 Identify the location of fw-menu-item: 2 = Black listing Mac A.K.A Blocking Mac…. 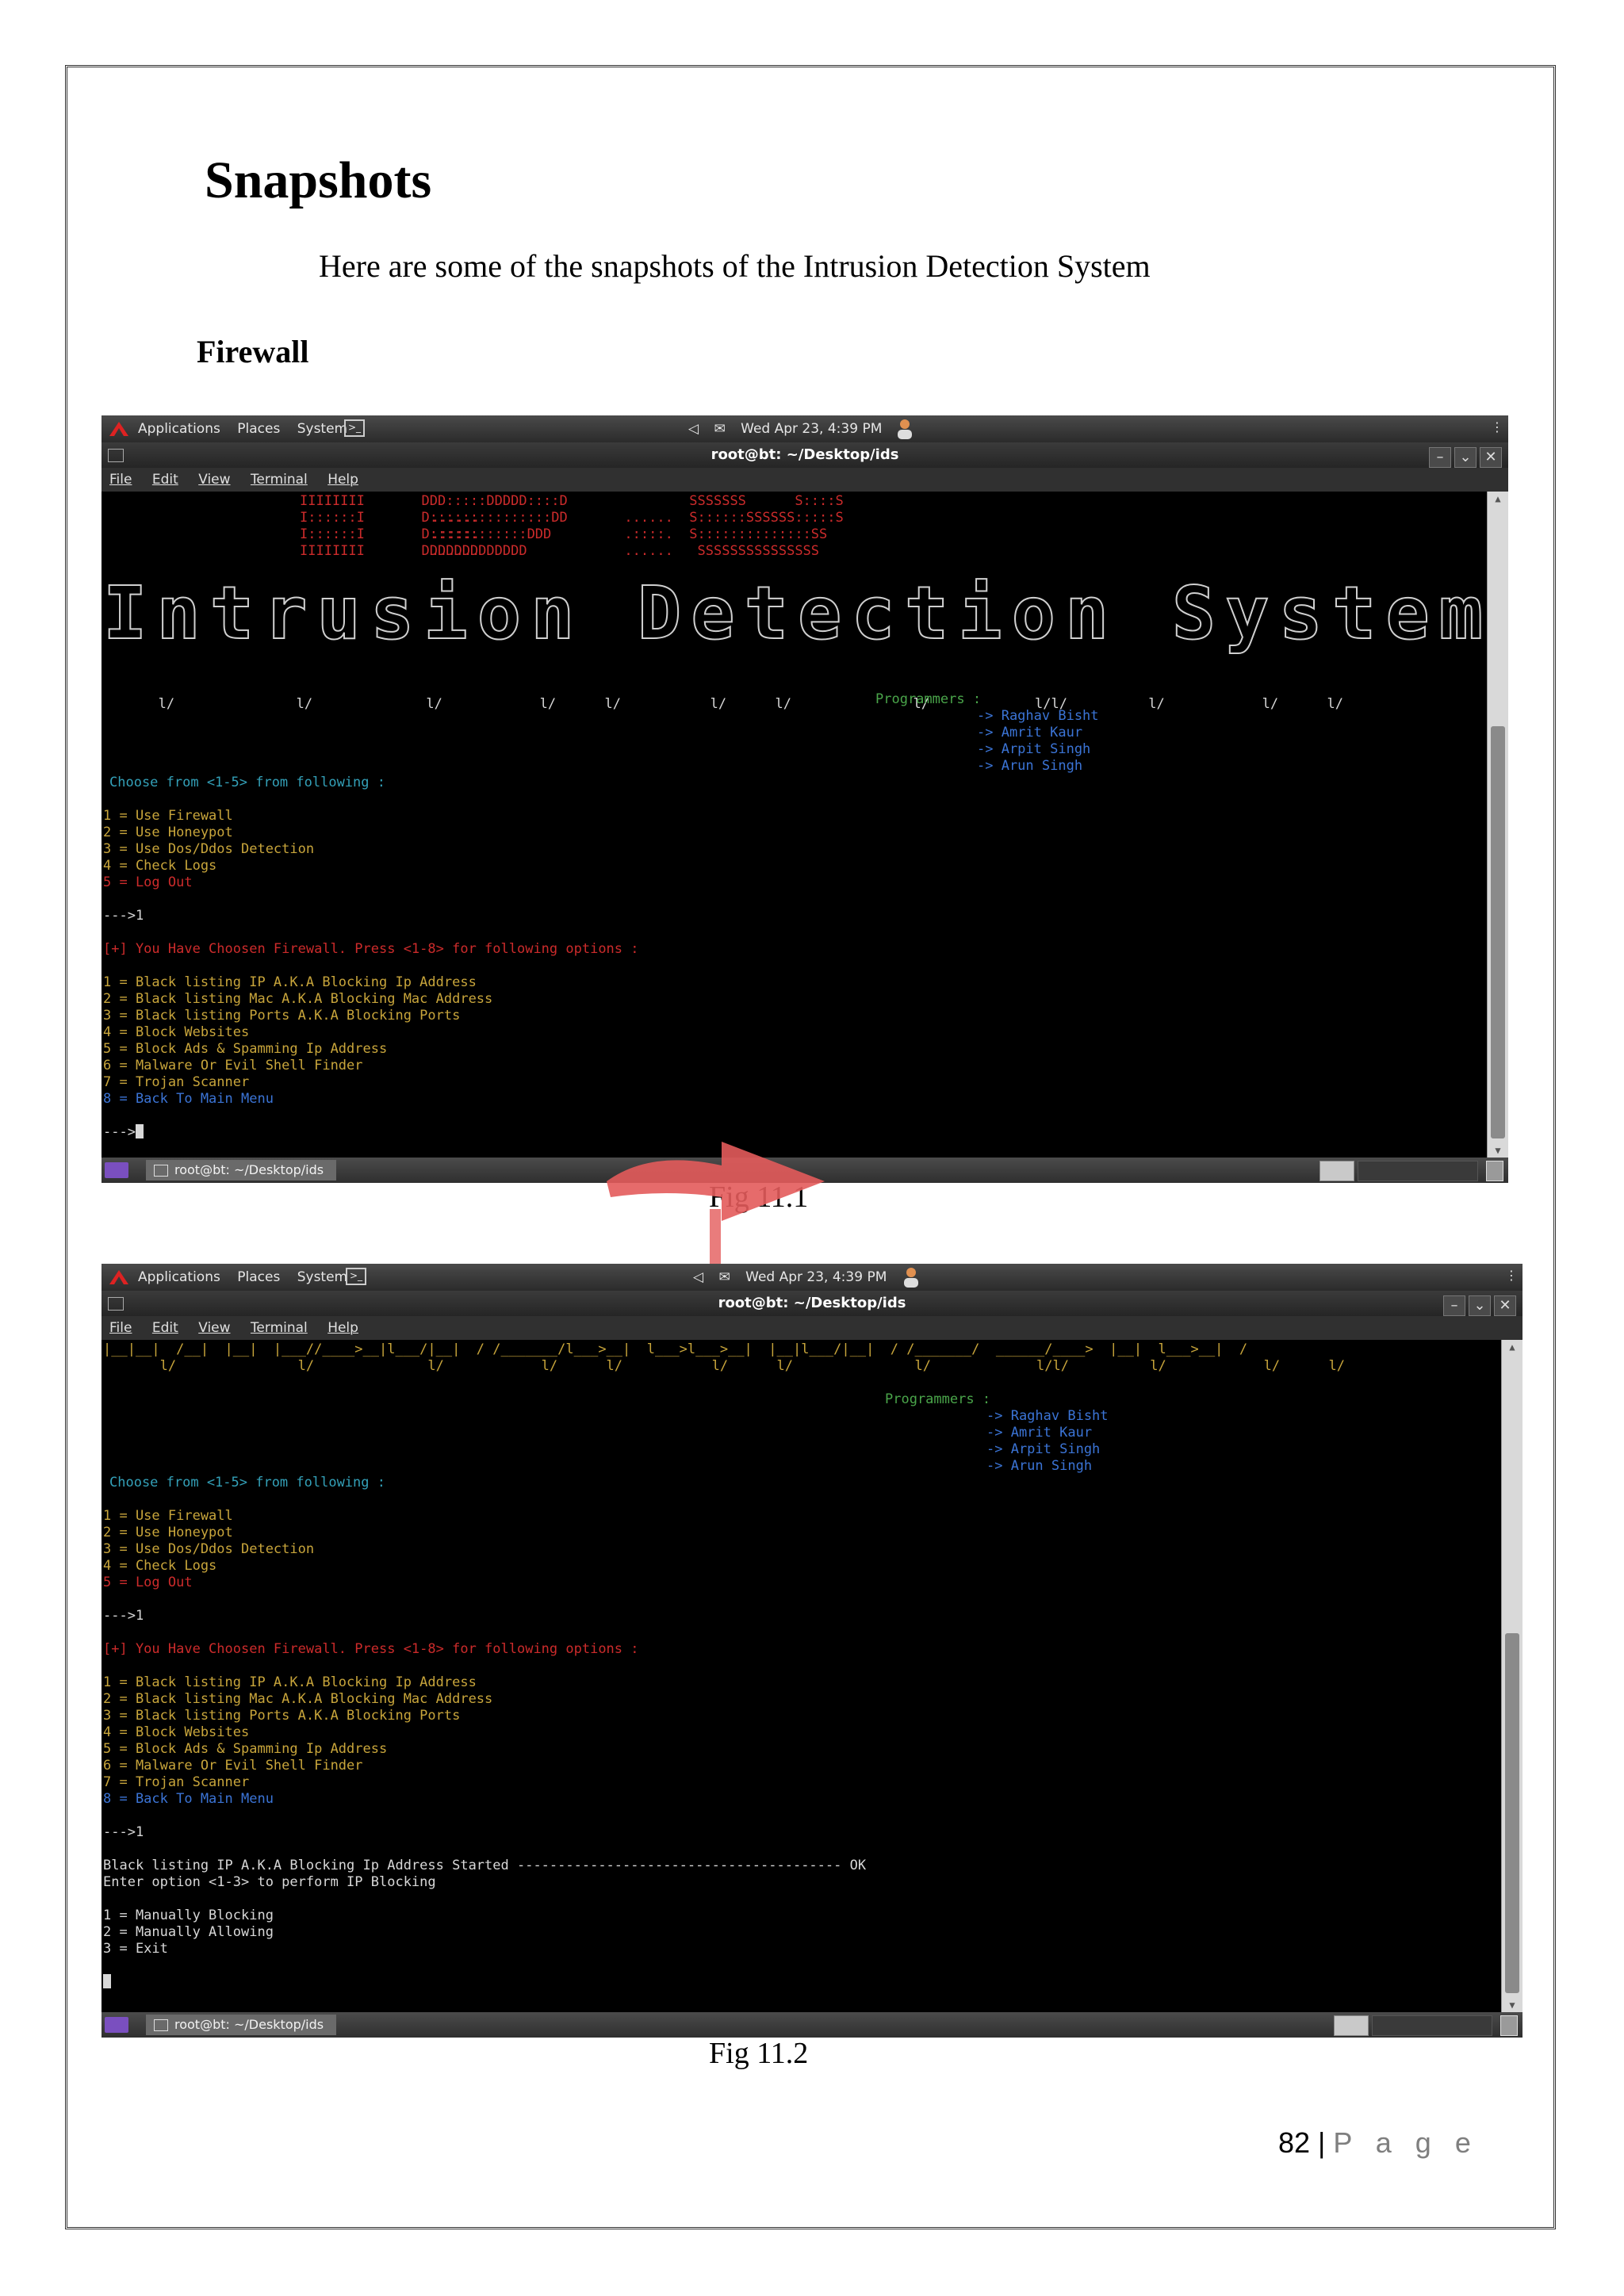
(298, 999).